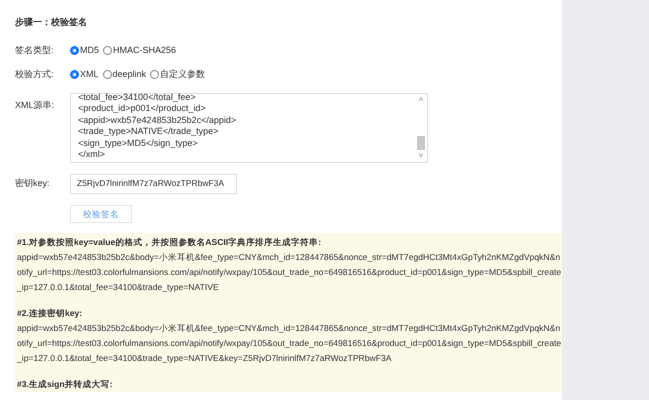 Image resolution: width=649 pixels, height=400 pixels. Describe the element at coordinates (421, 156) in the screenshot. I see `scroll-down-icon: ˅` at that location.